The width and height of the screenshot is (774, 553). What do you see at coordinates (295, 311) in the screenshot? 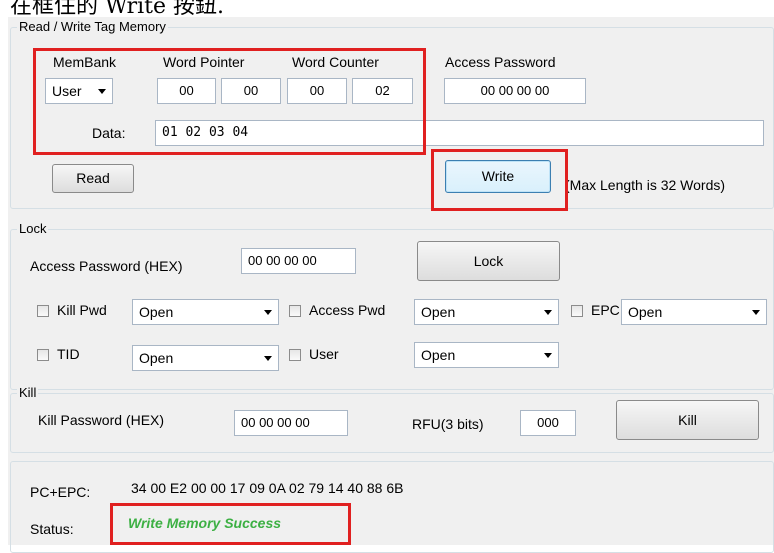
I see `access-pwd-checkbox` at bounding box center [295, 311].